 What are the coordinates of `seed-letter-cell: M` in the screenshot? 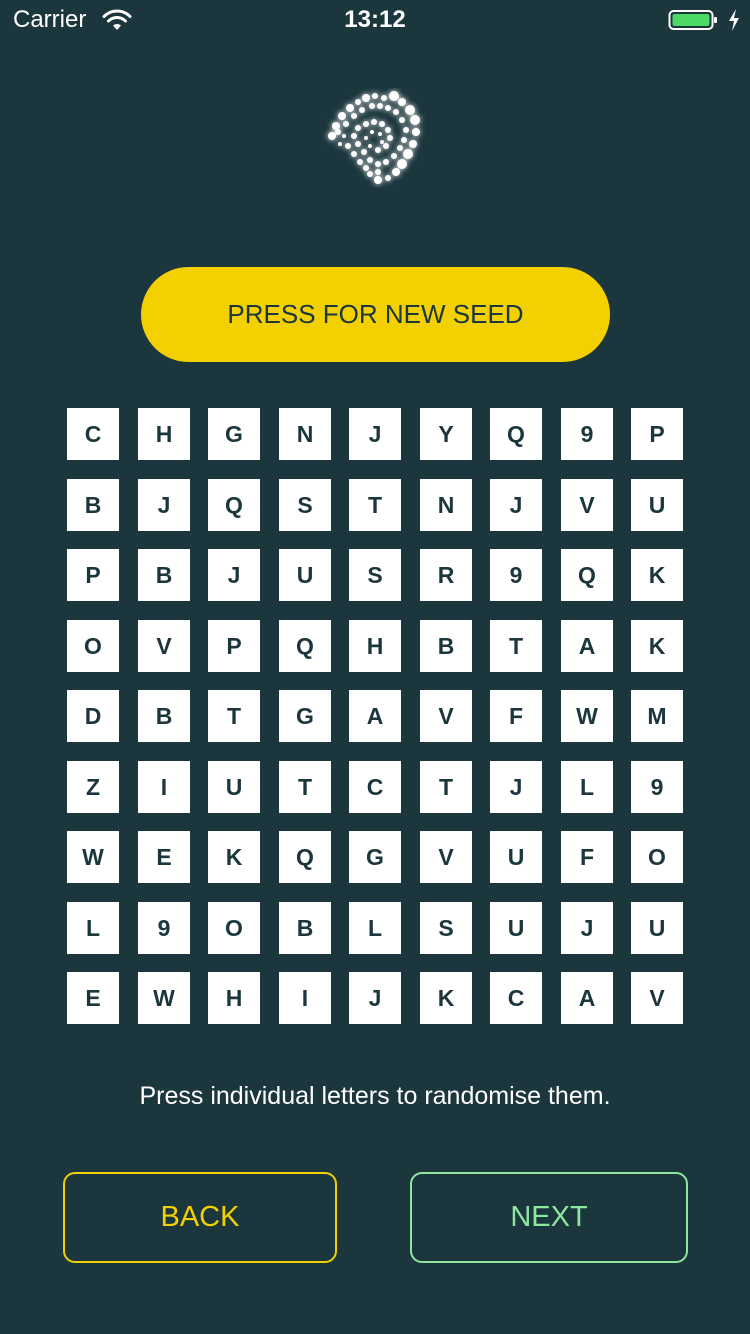 It's located at (657, 716).